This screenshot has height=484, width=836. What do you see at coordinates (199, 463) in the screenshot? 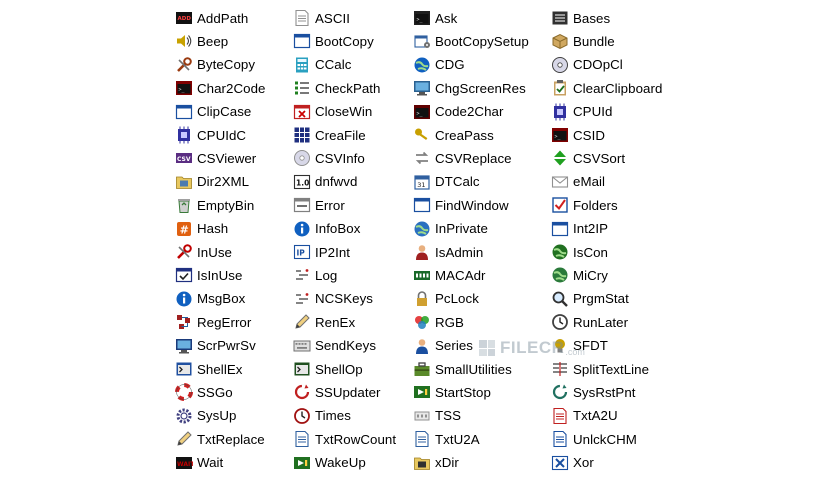
I see `tool-item-wait: WAIT Wait` at bounding box center [199, 463].